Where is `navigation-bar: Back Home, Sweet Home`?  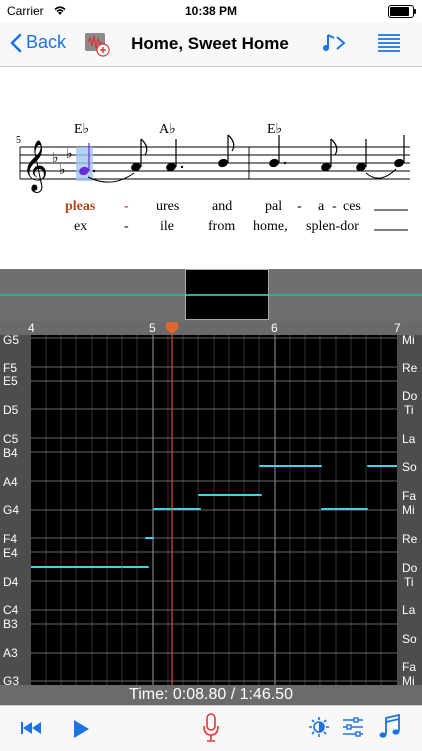 navigation-bar: Back Home, Sweet Home is located at coordinates (211, 44).